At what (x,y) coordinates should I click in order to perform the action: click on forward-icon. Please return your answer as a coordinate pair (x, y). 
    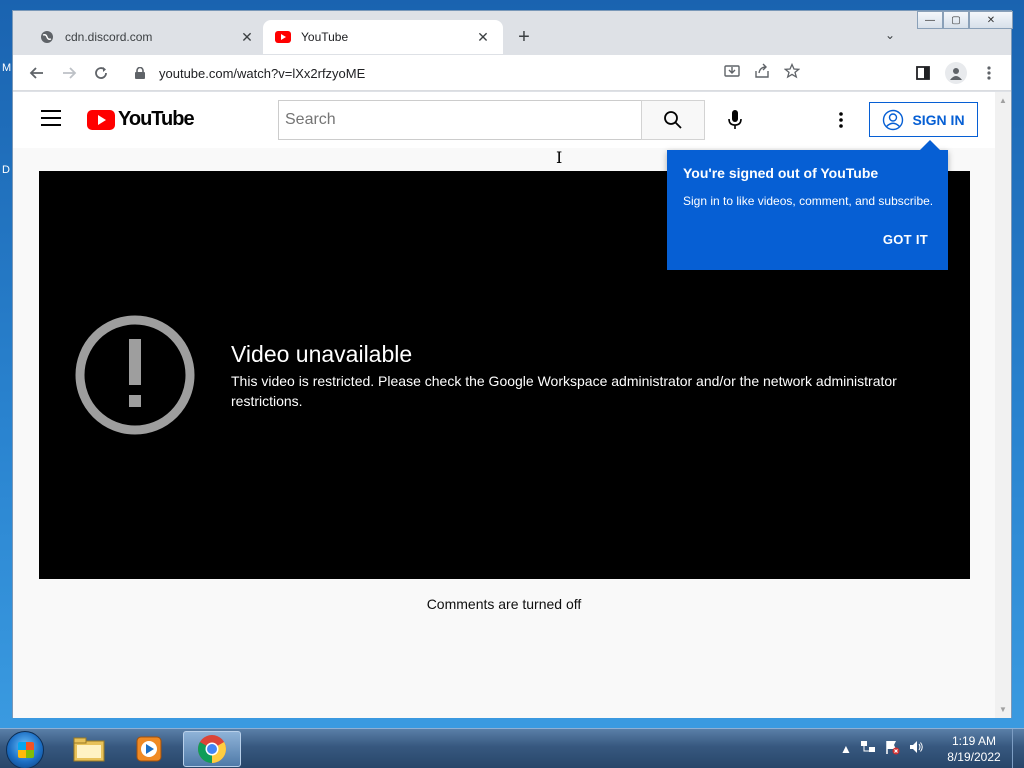
    Looking at the image, I should click on (69, 73).